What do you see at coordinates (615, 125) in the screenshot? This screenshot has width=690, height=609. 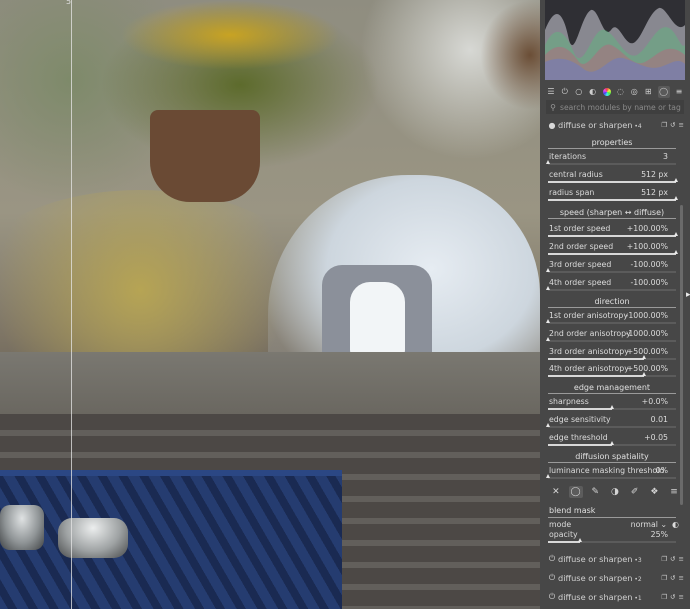 I see `module-header-diffuse-4: ● diffuse or sharpen •4 ❐ ↺ ≡` at bounding box center [615, 125].